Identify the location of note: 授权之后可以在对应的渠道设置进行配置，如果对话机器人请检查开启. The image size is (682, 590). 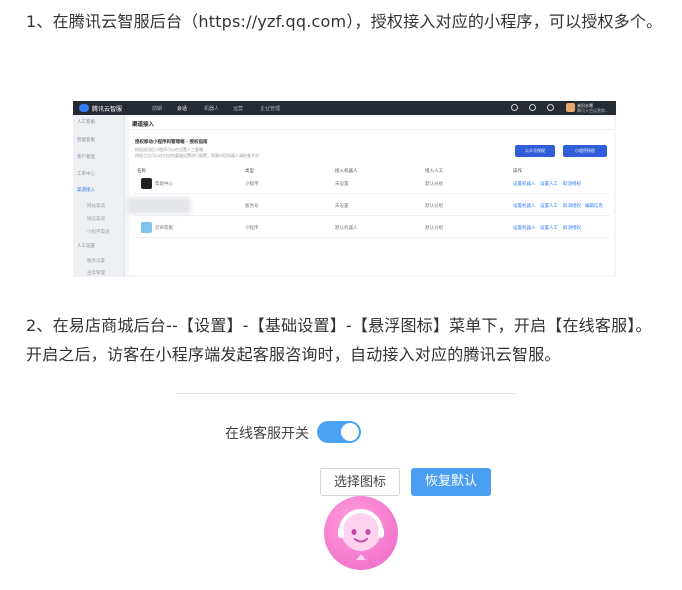
(197, 155).